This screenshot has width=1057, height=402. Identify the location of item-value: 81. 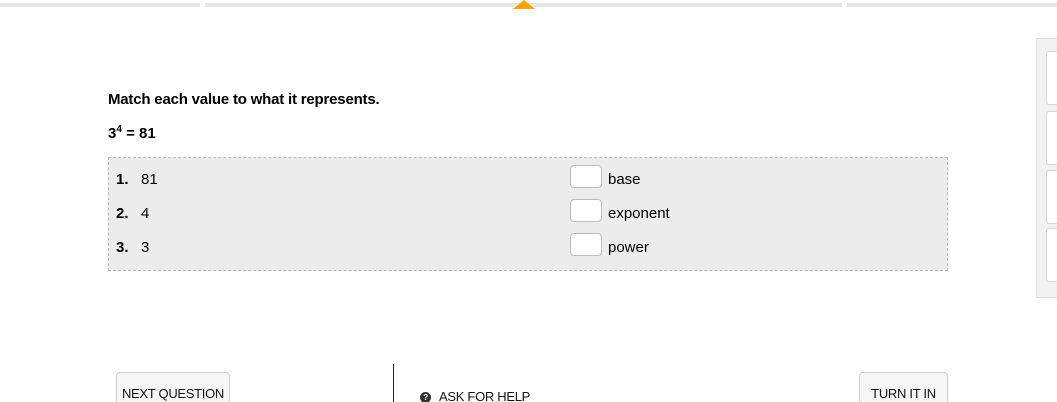
(149, 179).